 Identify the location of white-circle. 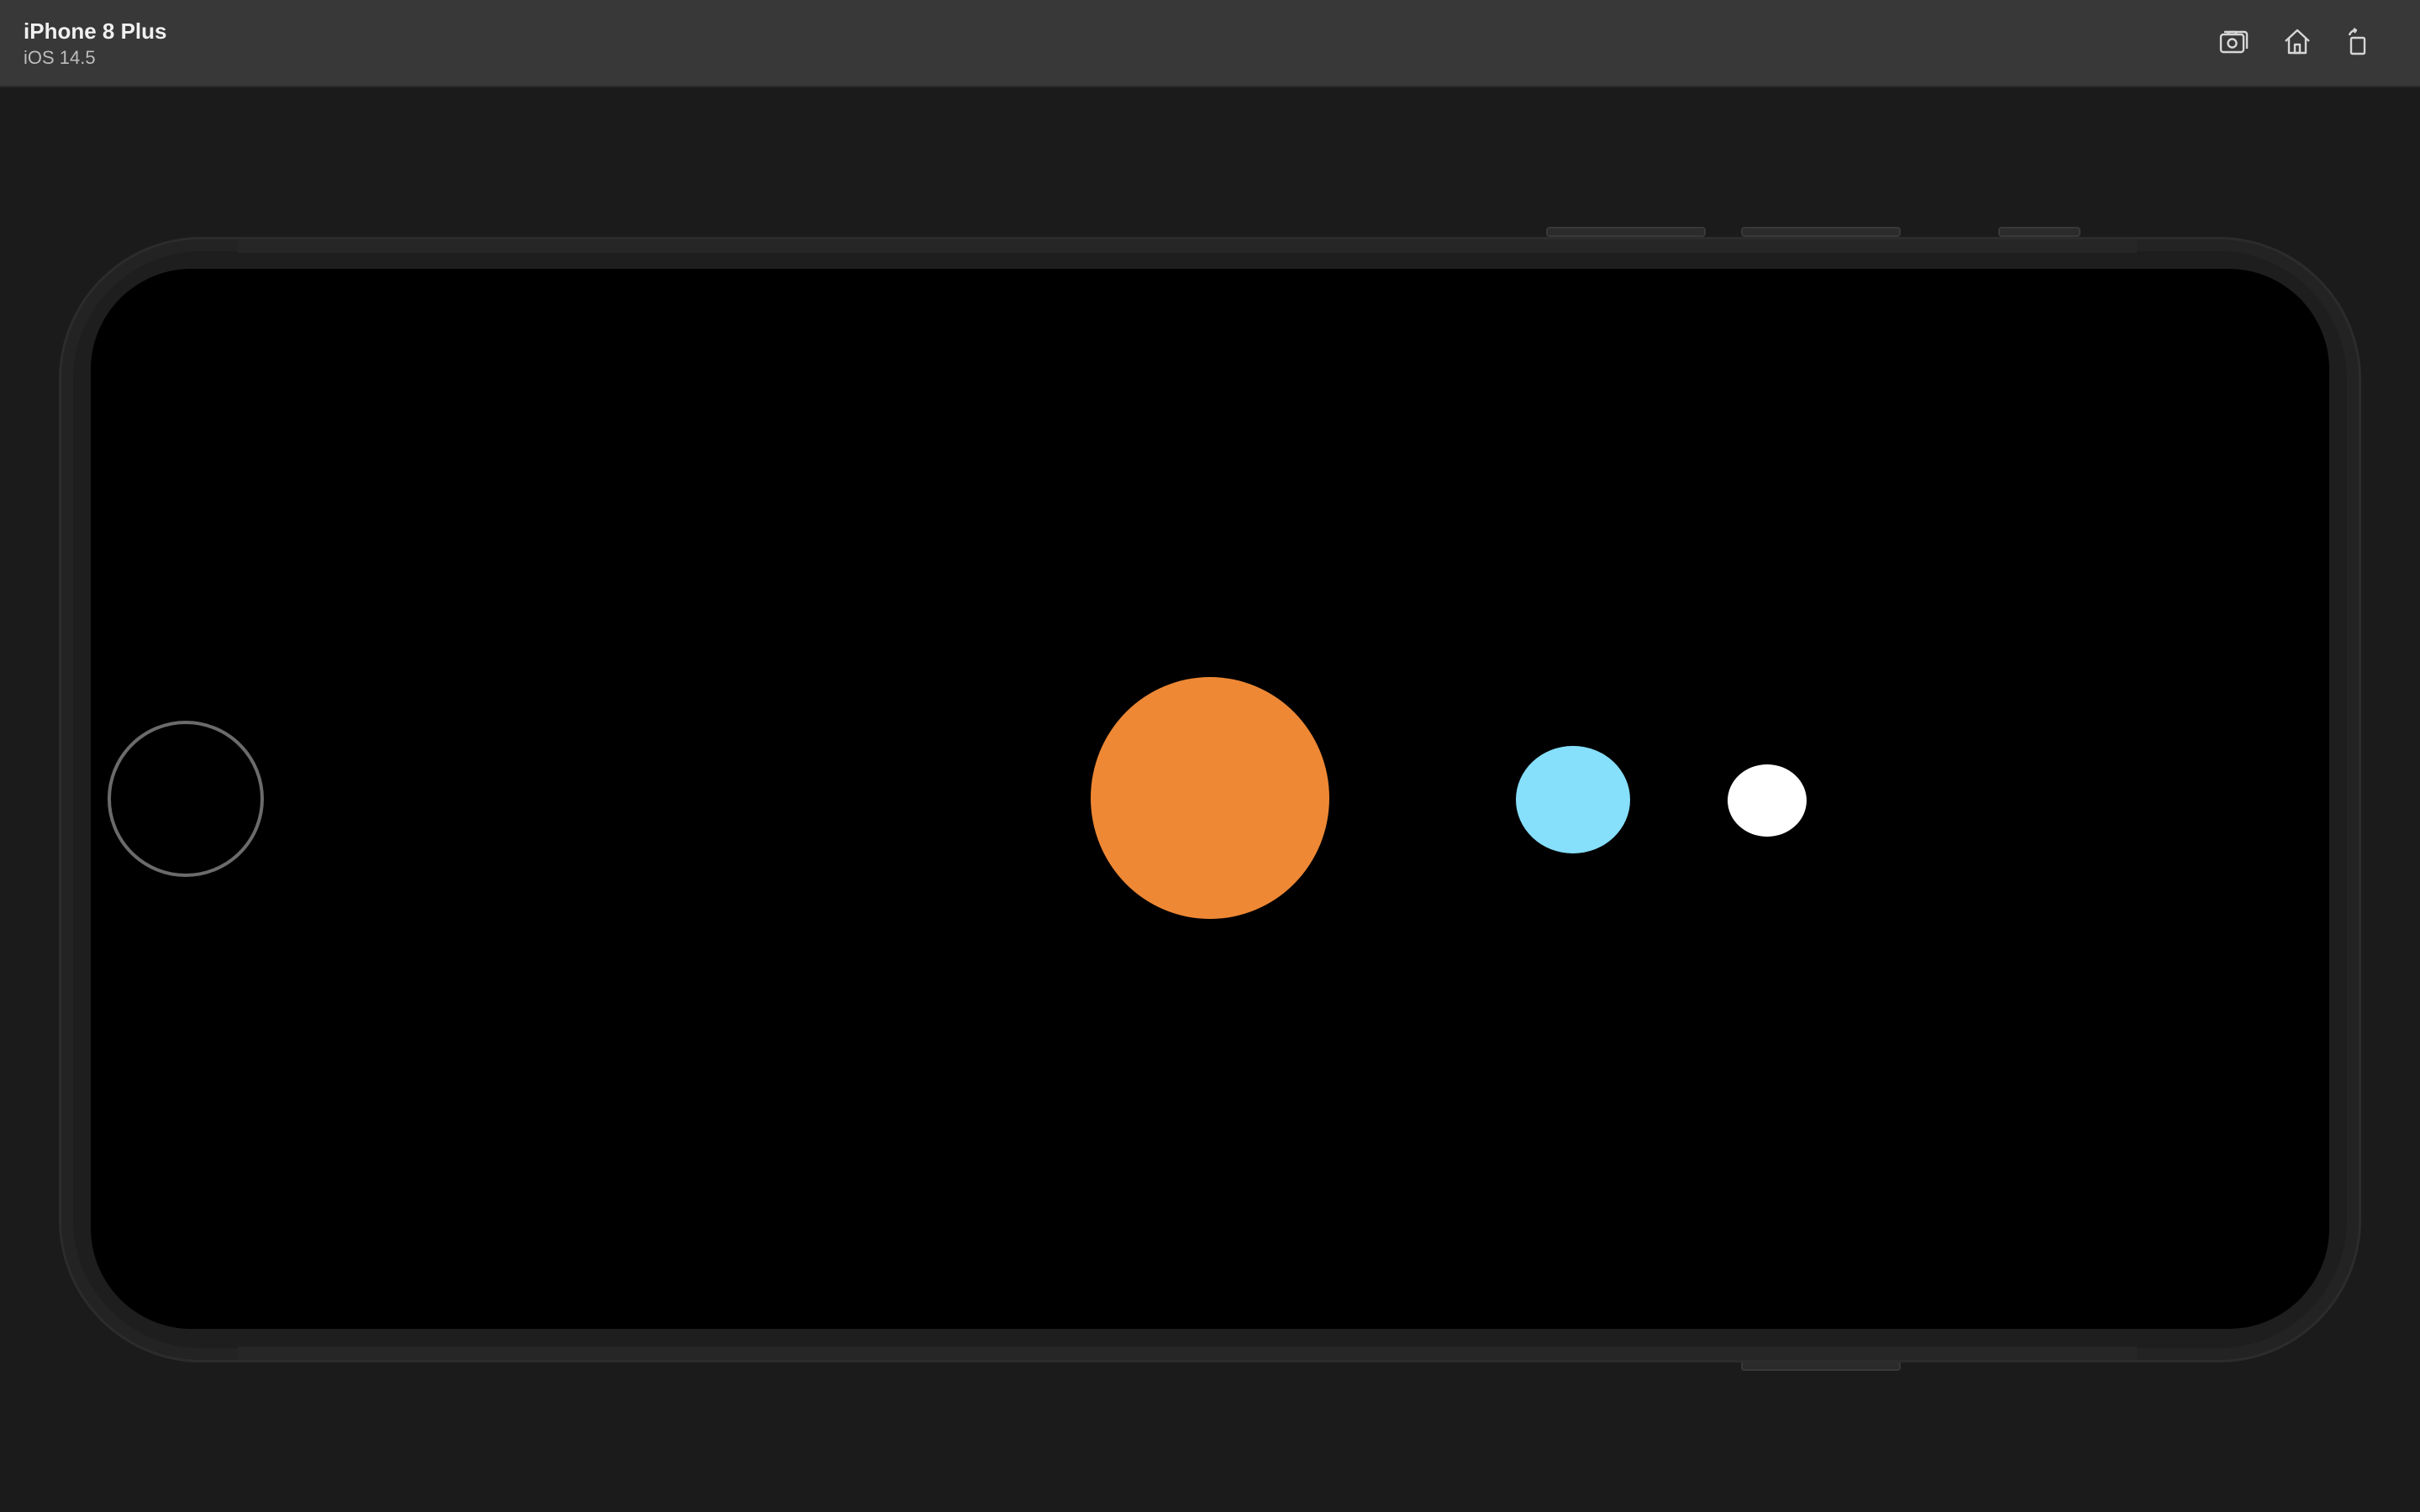
(1767, 800).